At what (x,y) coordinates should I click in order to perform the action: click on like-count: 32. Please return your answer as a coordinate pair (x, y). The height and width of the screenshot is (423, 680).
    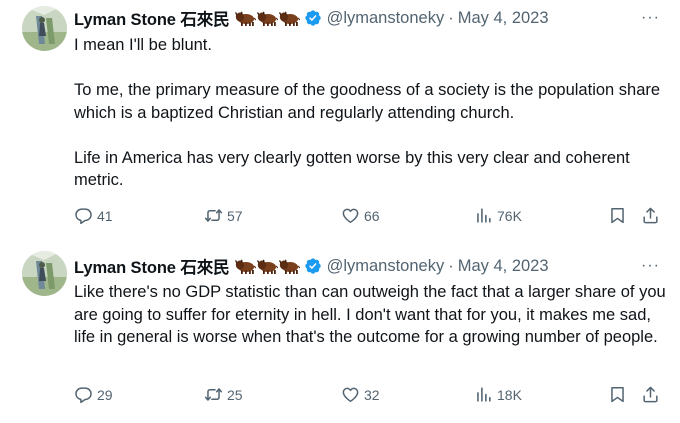
    Looking at the image, I should click on (372, 394).